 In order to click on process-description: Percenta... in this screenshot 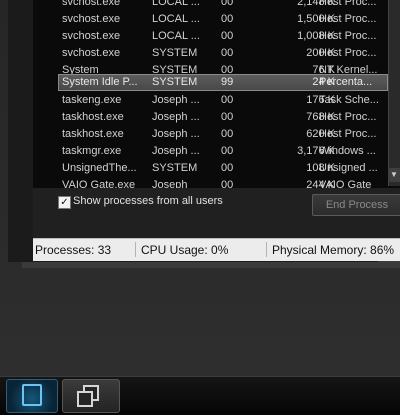, I will do `click(346, 82)`.